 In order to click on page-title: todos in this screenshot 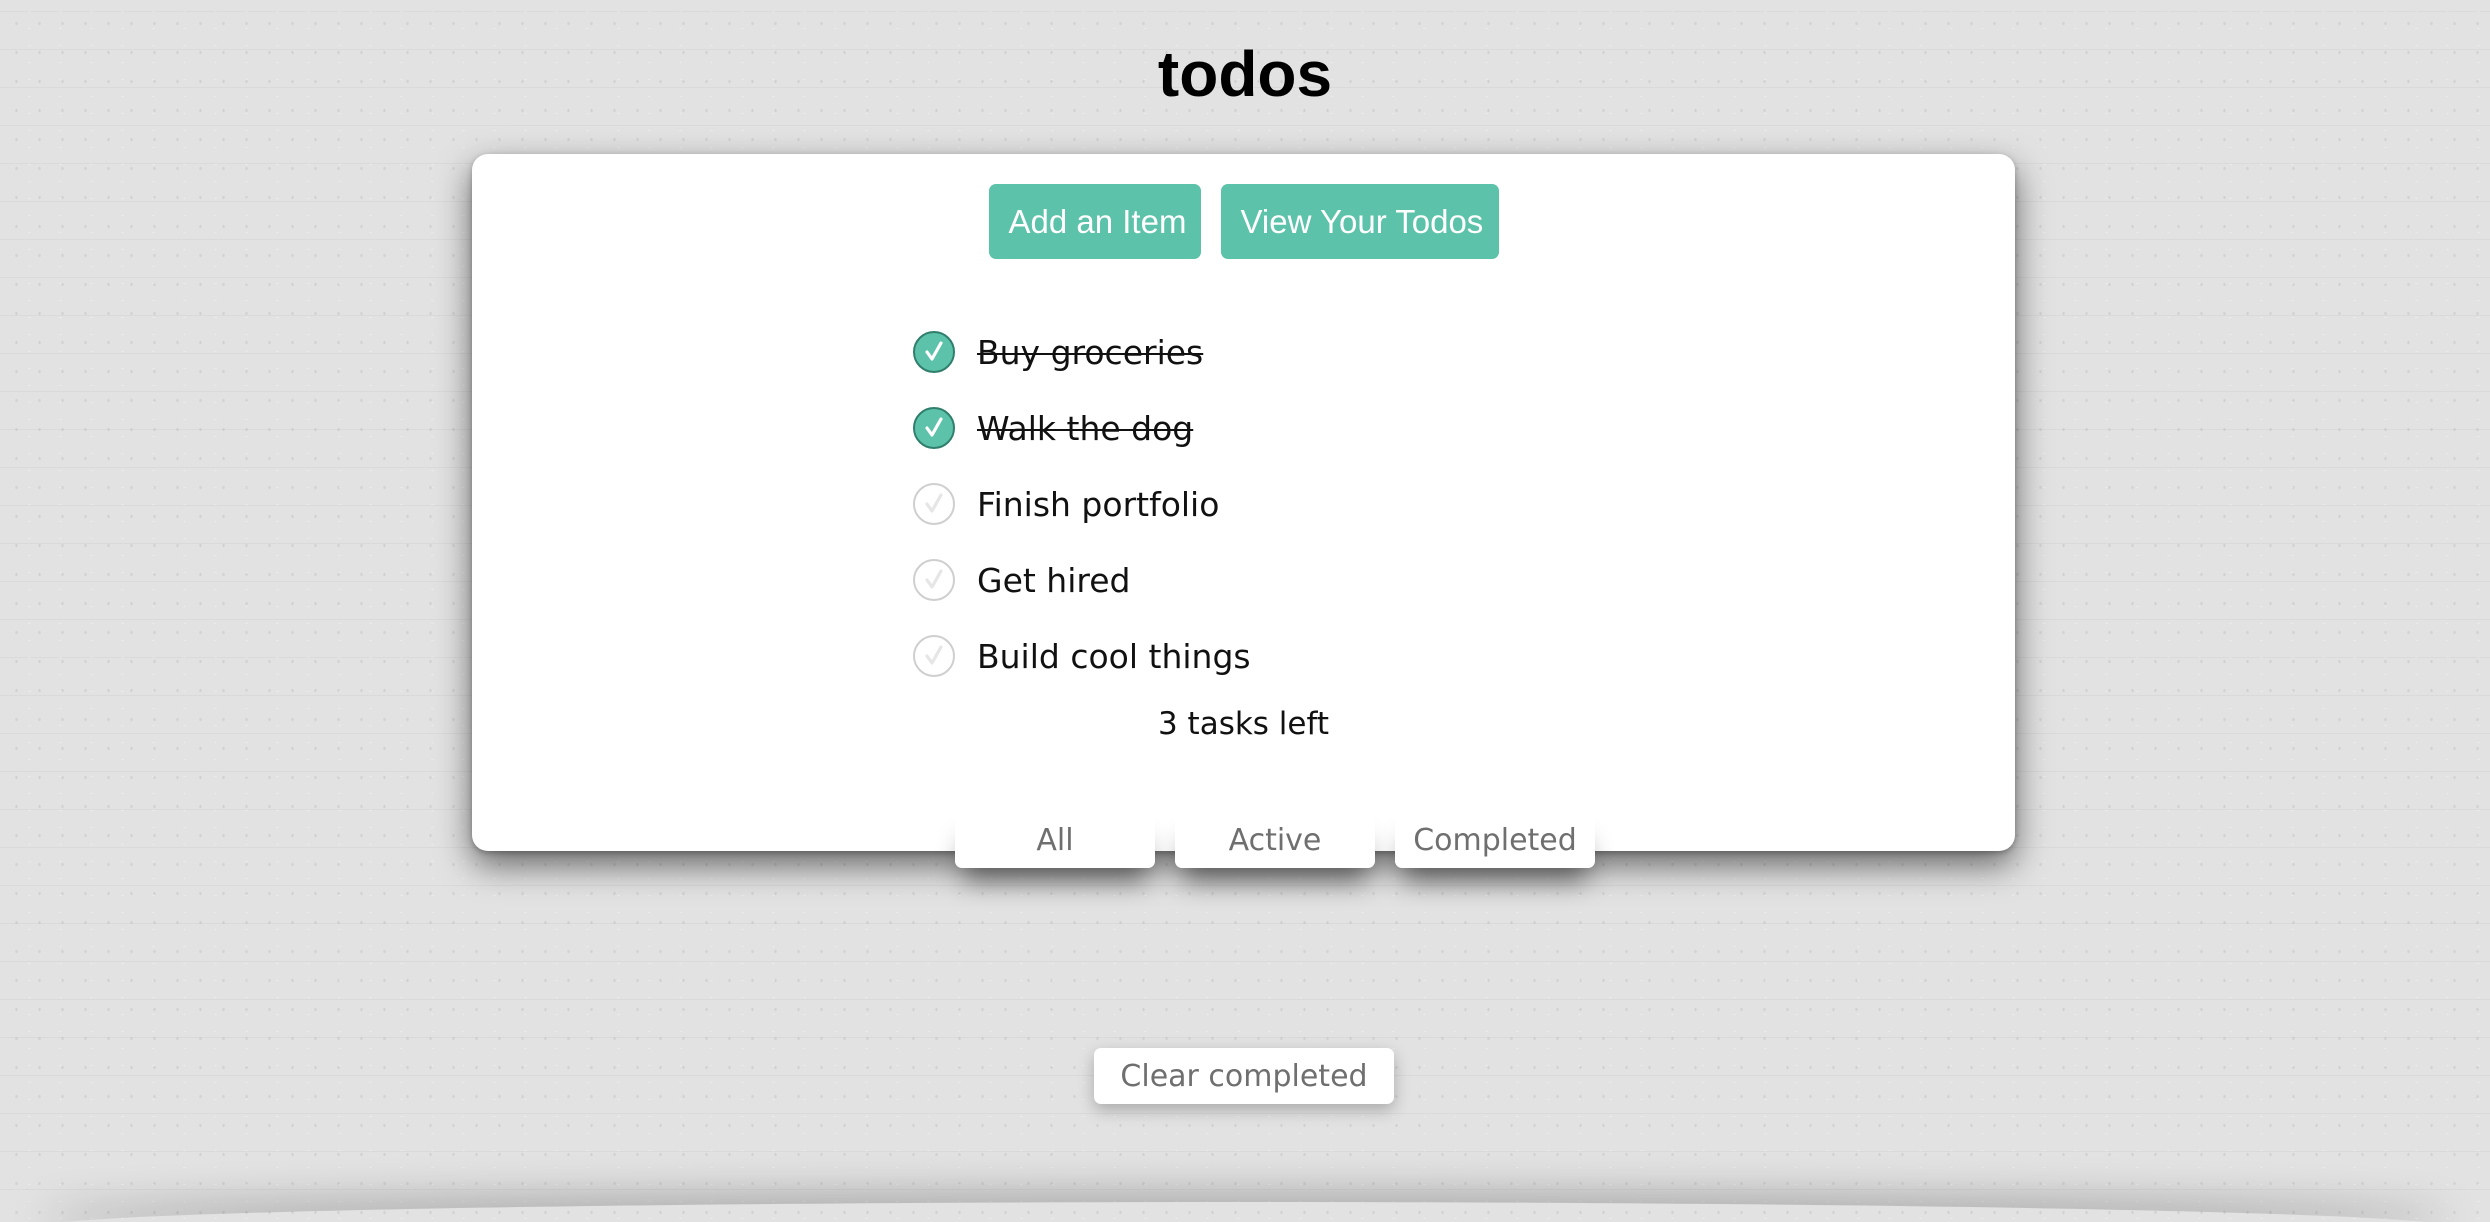, I will do `click(1245, 74)`.